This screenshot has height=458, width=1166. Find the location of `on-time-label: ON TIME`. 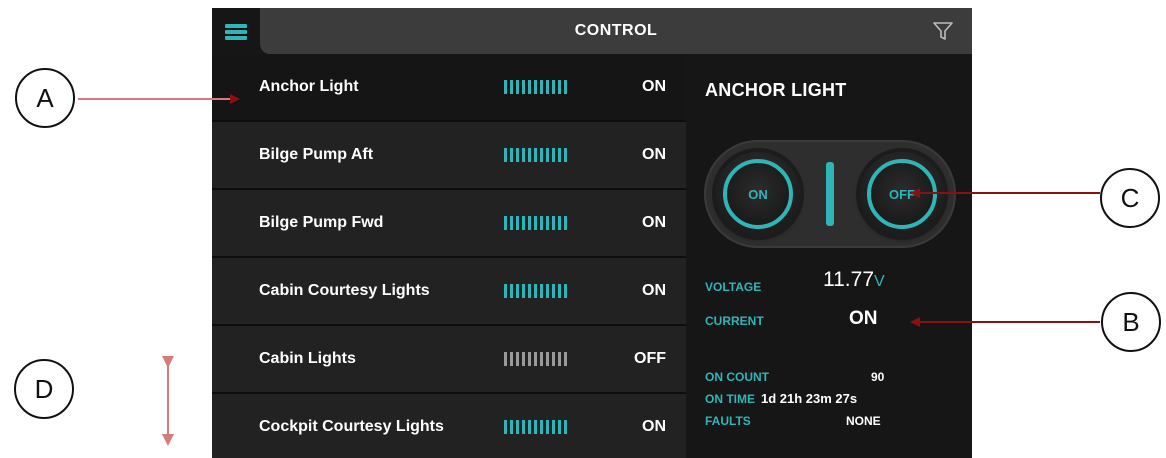

on-time-label: ON TIME is located at coordinates (730, 399).